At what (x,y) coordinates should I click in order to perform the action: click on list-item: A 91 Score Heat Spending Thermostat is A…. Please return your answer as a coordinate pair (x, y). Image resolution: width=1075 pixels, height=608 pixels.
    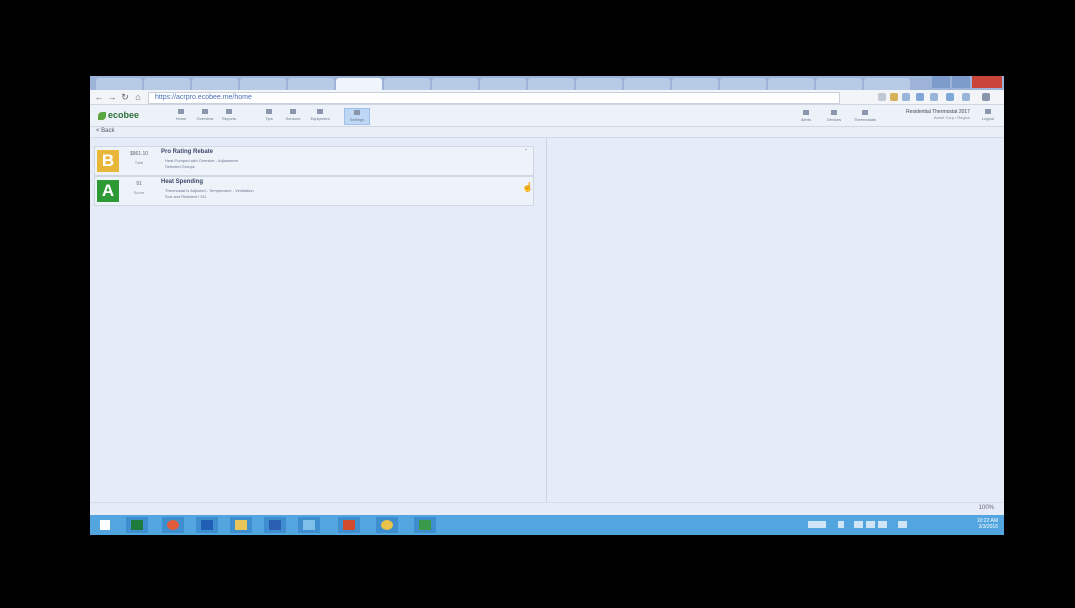
    Looking at the image, I should click on (314, 191).